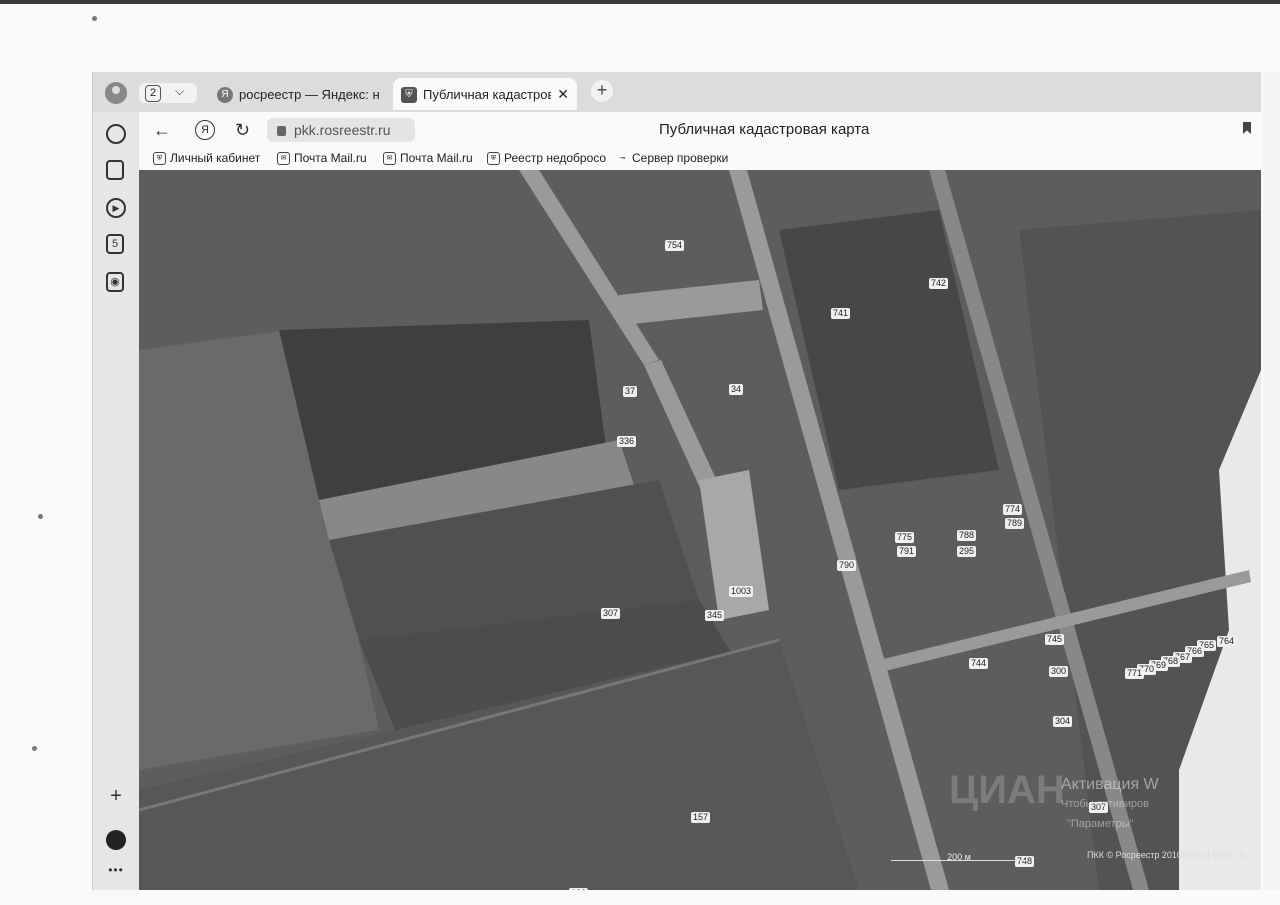 The width and height of the screenshot is (1280, 905). Describe the element at coordinates (630, 391) in the screenshot. I see `parcel-label: 37` at that location.